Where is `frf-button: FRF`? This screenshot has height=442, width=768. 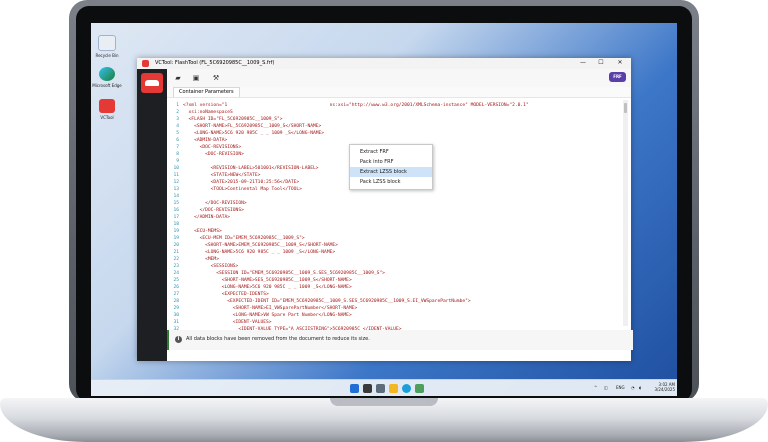 frf-button: FRF is located at coordinates (617, 77).